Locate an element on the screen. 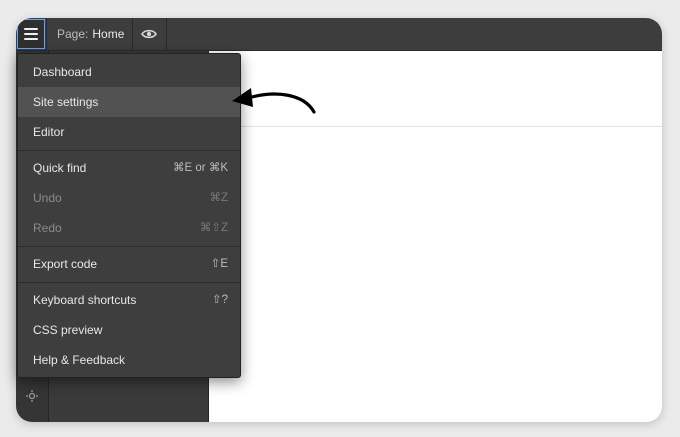 The image size is (680, 437). menu-item-shortcut: ⇧E is located at coordinates (219, 264).